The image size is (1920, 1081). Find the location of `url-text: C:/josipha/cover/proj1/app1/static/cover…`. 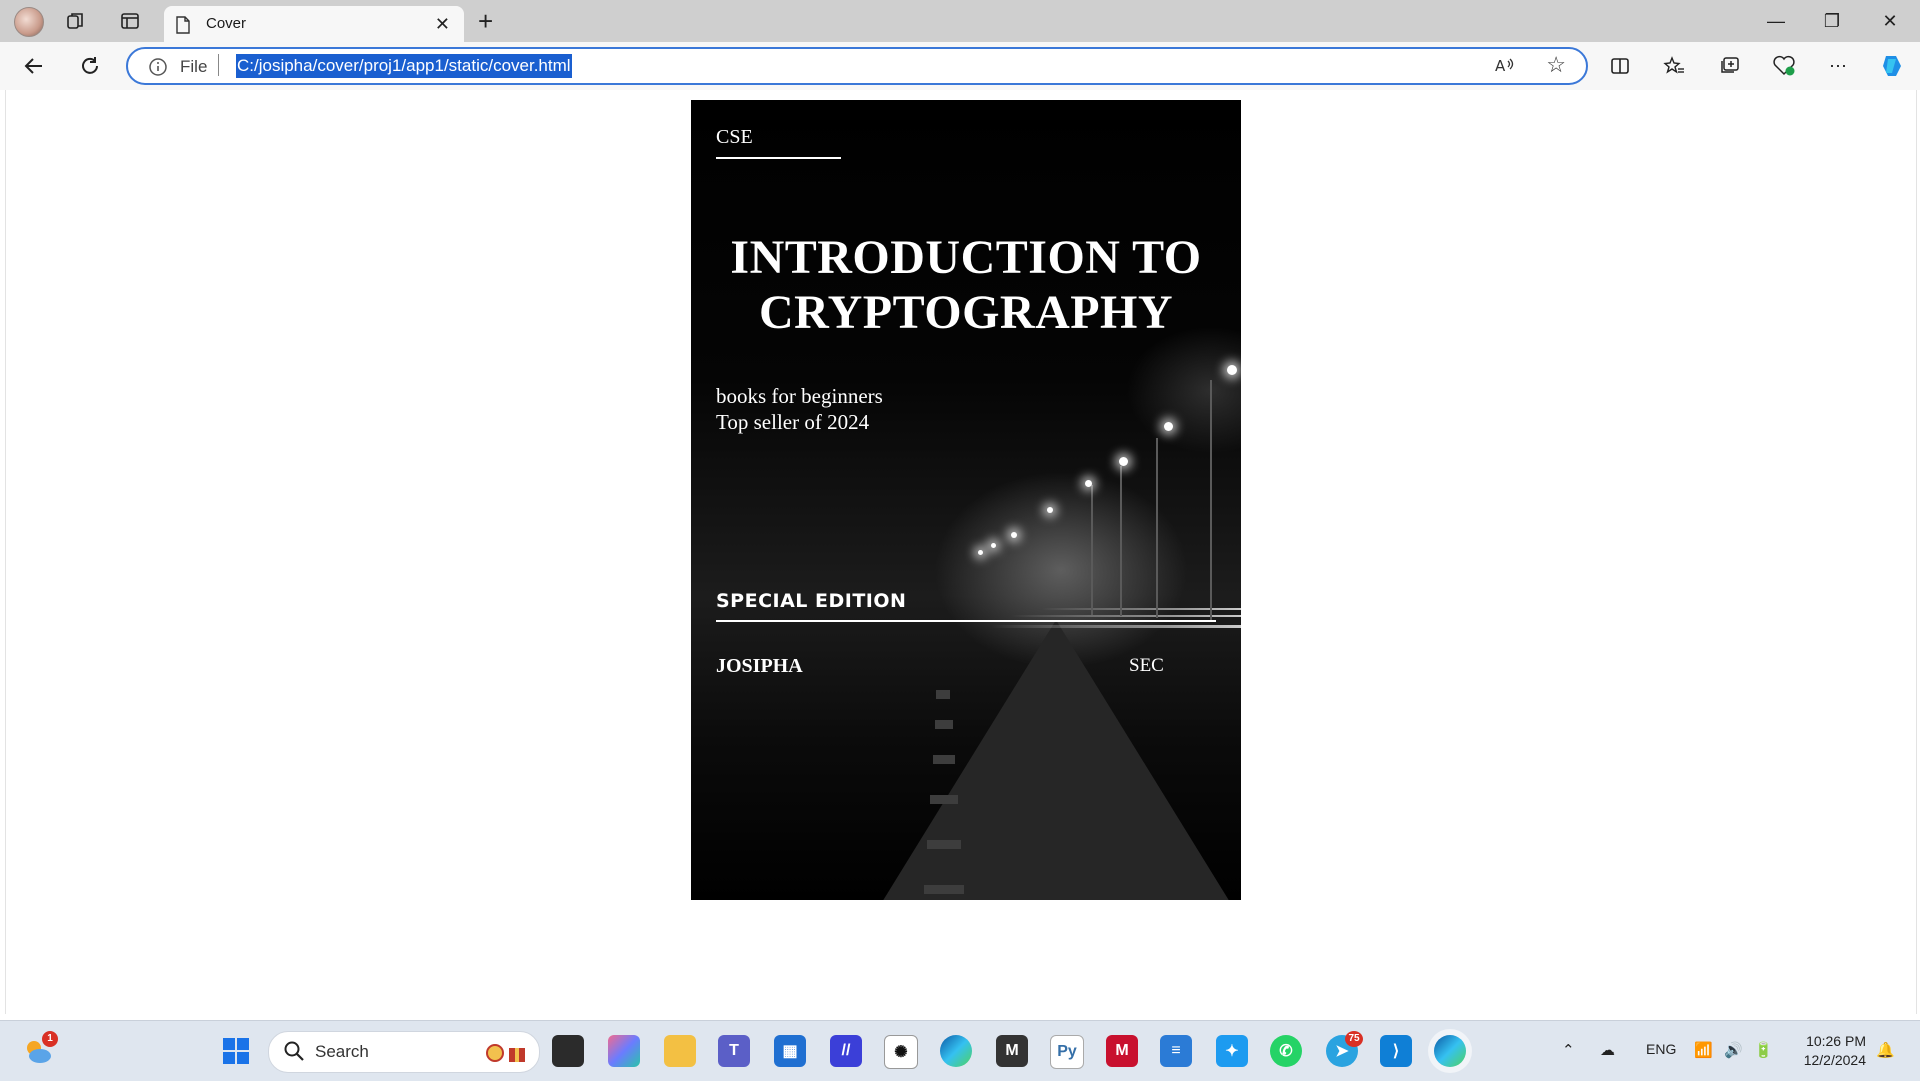

url-text: C:/josipha/cover/proj1/app1/static/cover… is located at coordinates (404, 66).